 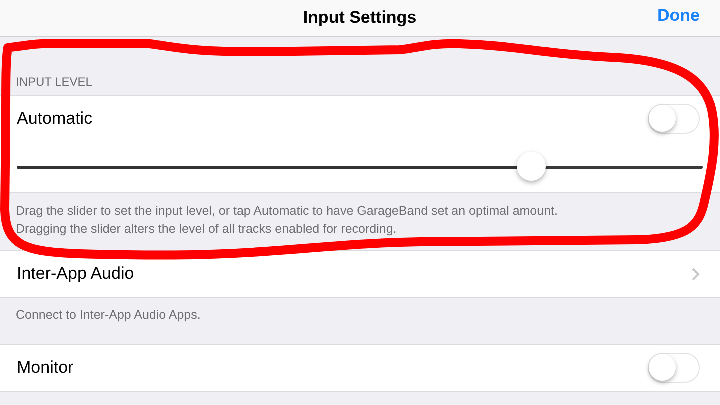 What do you see at coordinates (679, 16) in the screenshot?
I see `done-button: Done` at bounding box center [679, 16].